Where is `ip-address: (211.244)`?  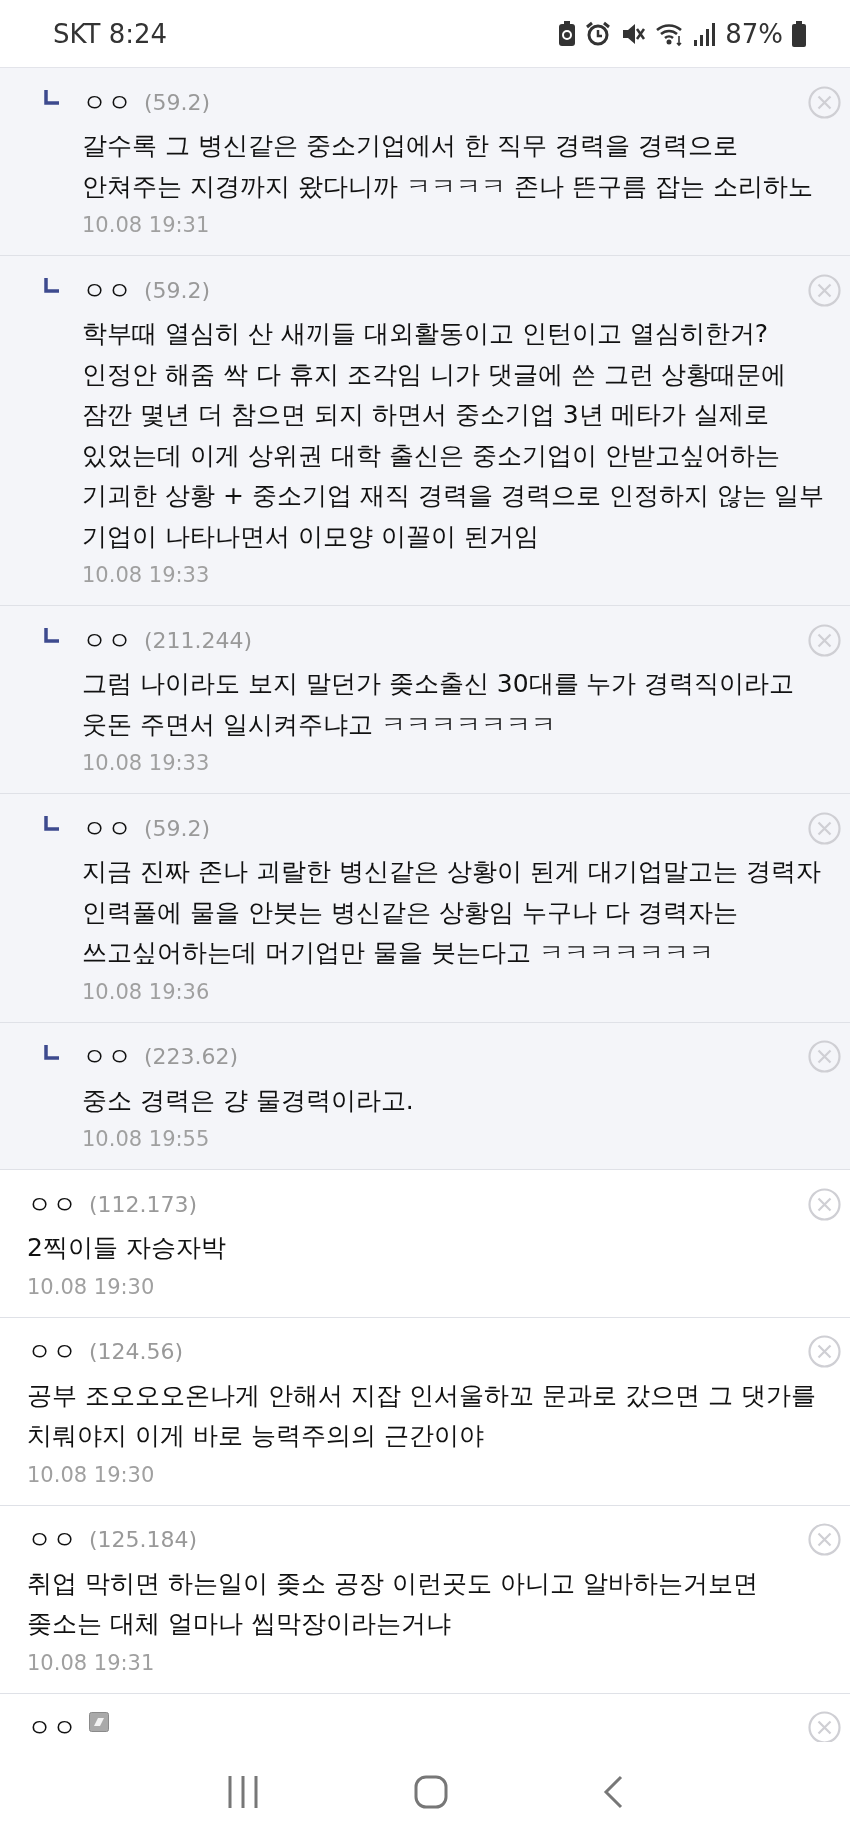 ip-address: (211.244) is located at coordinates (198, 640).